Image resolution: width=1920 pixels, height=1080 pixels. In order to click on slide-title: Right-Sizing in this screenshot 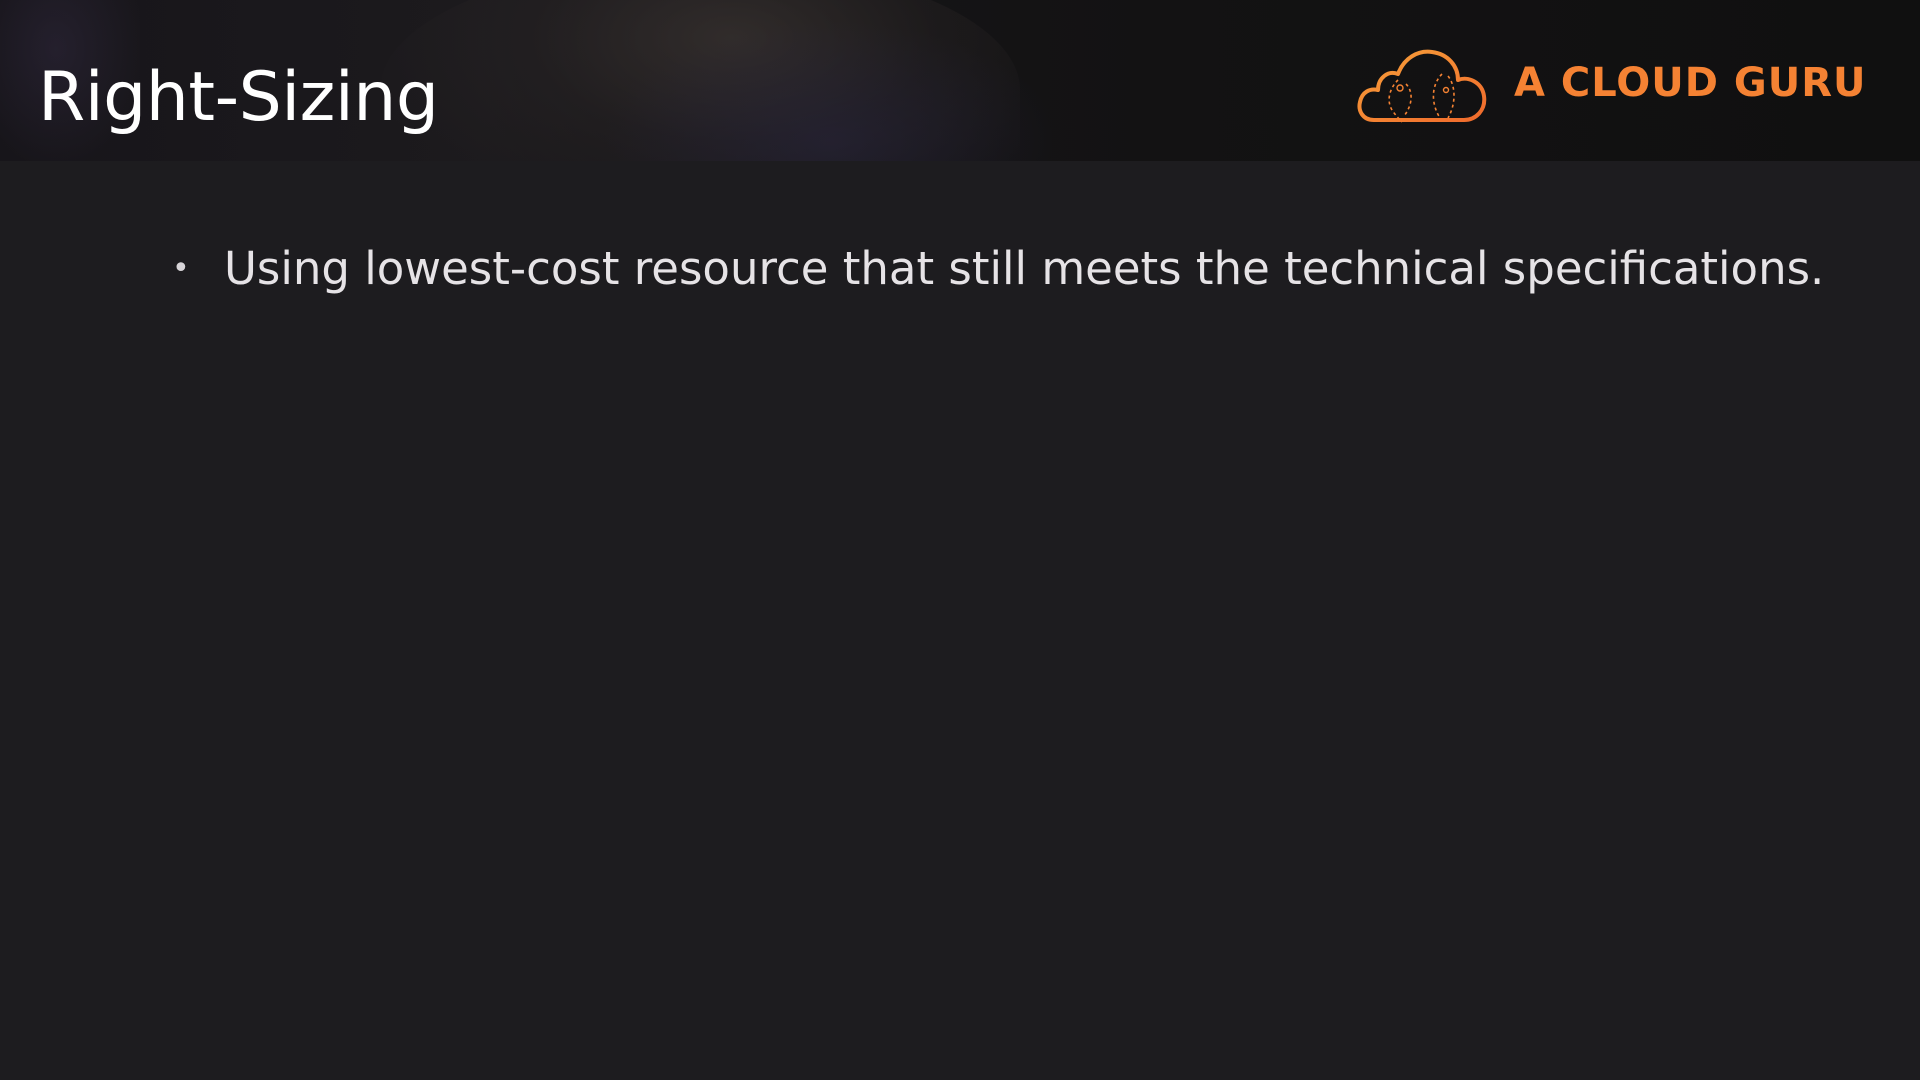, I will do `click(238, 97)`.